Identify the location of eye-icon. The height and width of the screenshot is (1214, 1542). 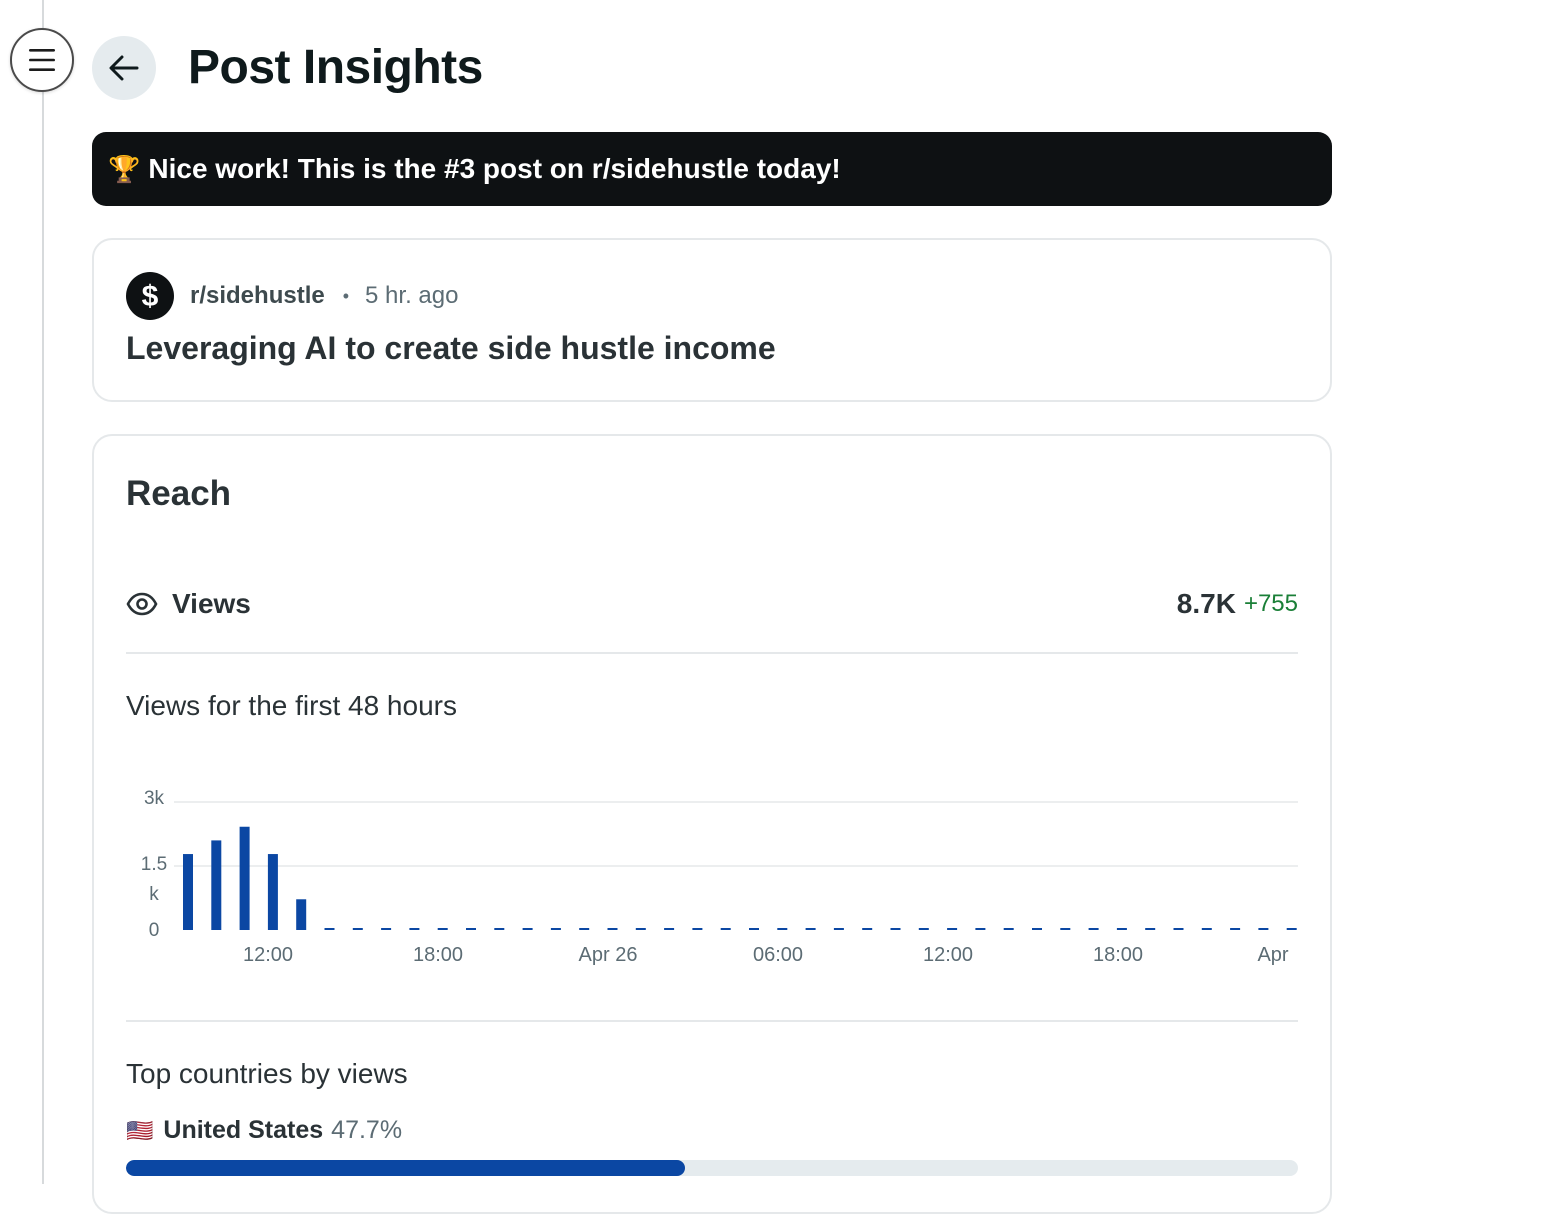
(142, 604).